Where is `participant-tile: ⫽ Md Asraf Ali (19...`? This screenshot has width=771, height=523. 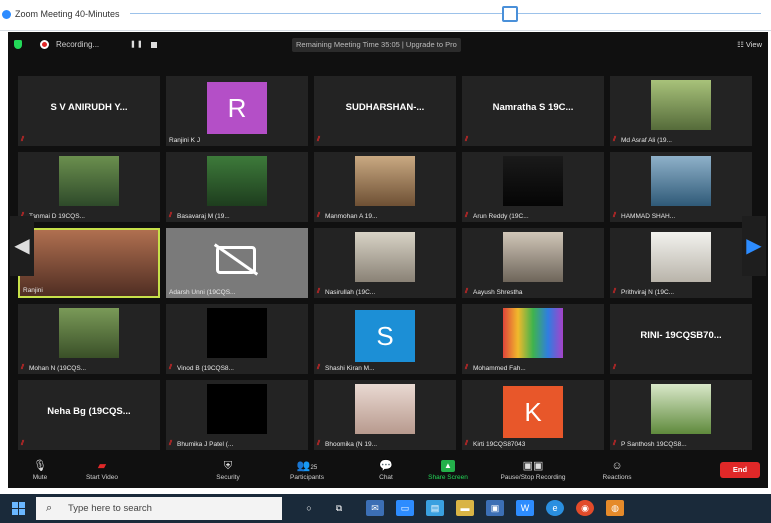
participant-tile: ⫽ Md Asraf Ali (19... is located at coordinates (681, 111).